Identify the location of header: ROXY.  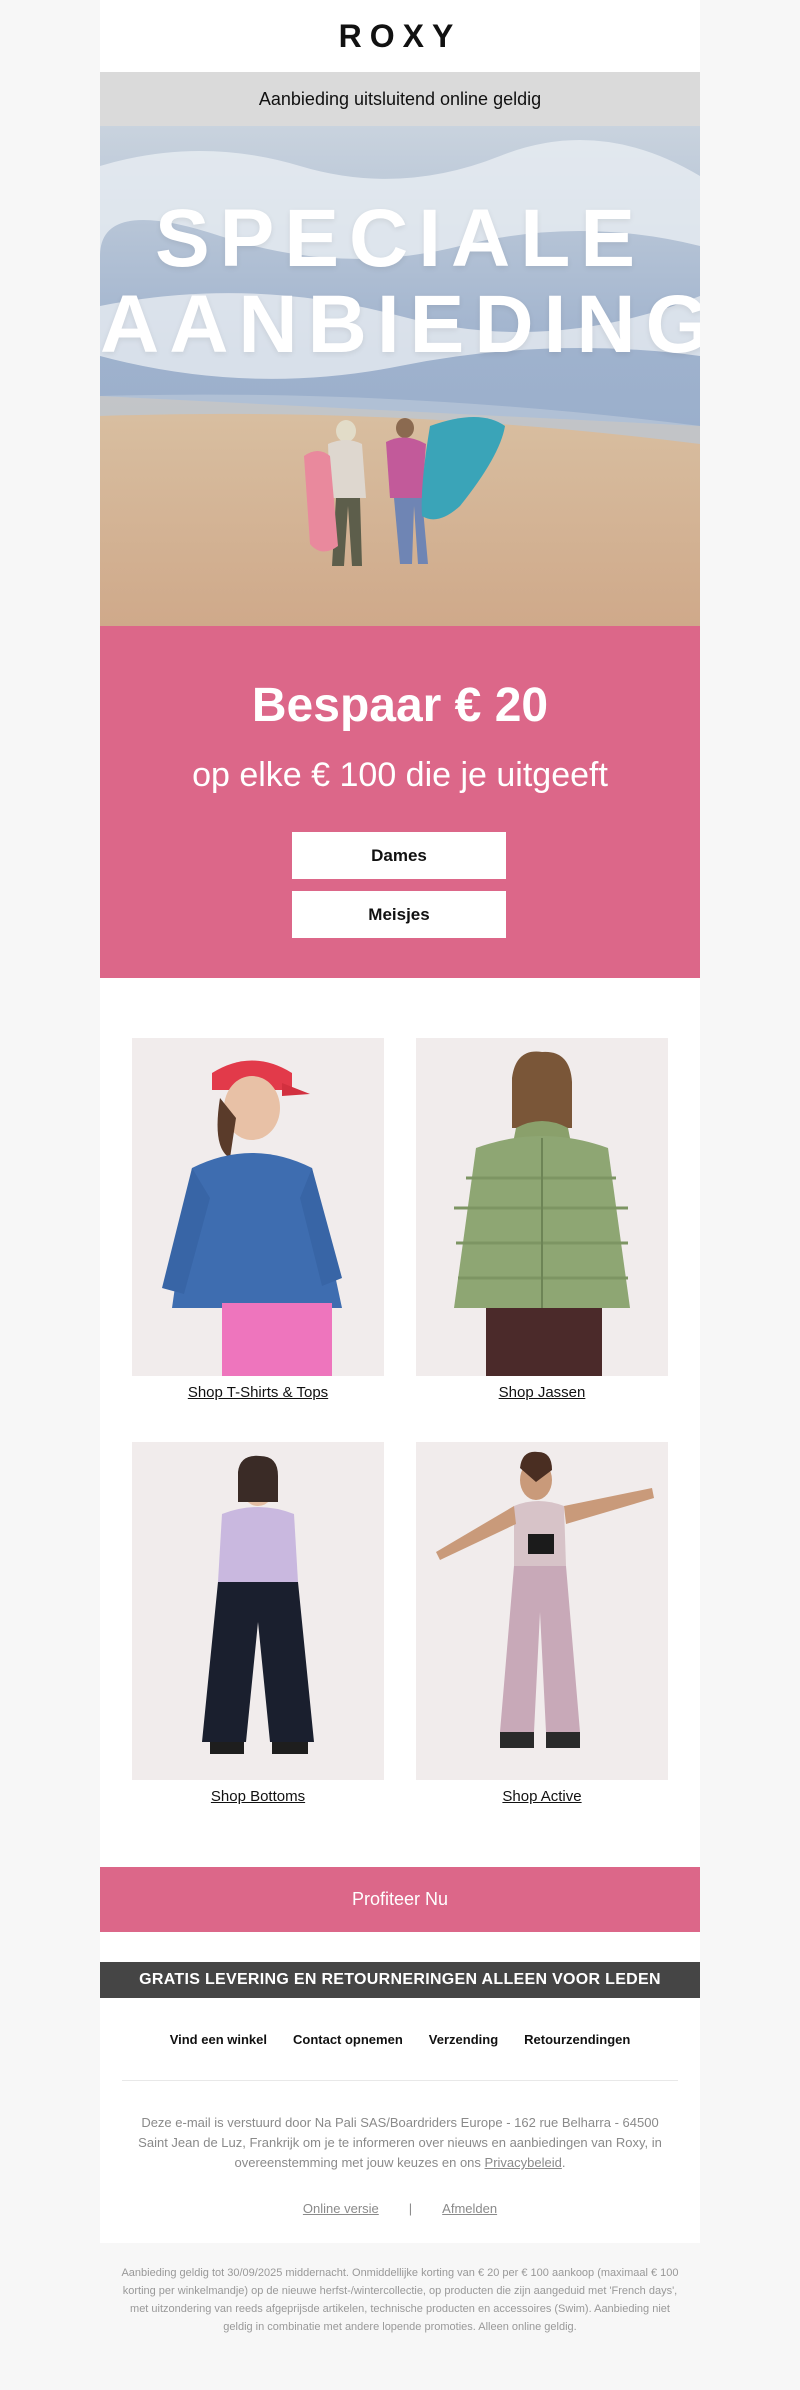
(400, 36).